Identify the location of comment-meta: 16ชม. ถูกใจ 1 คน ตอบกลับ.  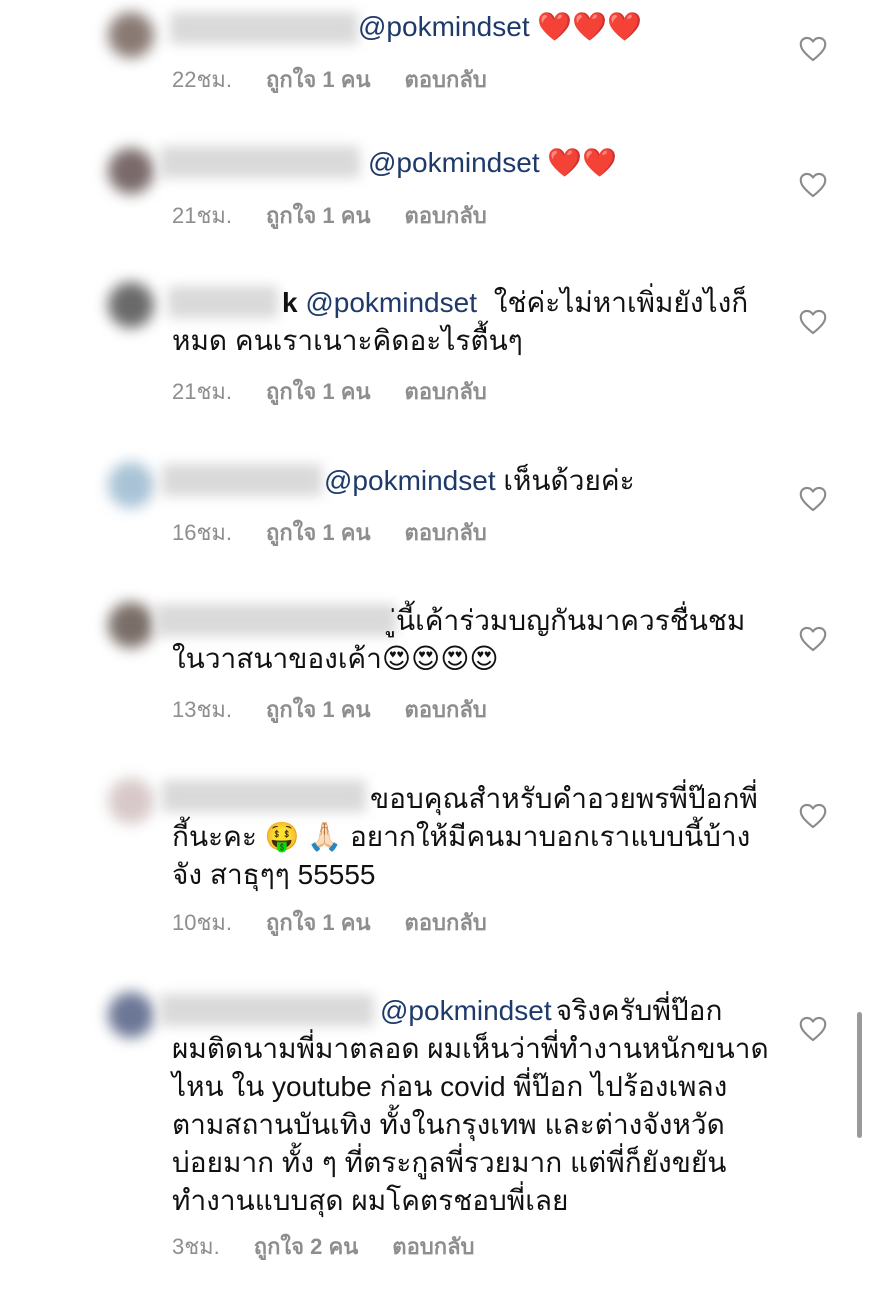
(329, 532).